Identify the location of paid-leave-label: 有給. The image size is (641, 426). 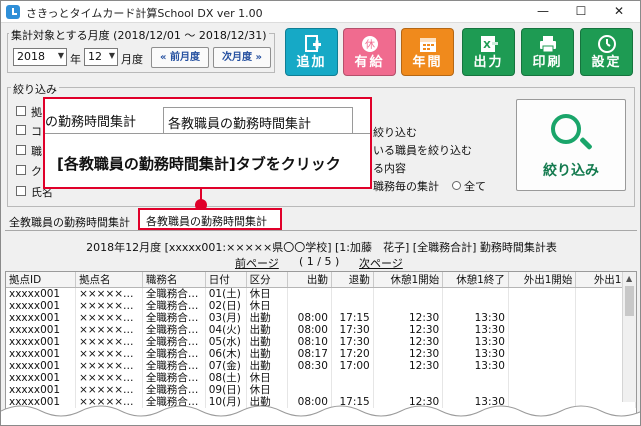
(369, 62).